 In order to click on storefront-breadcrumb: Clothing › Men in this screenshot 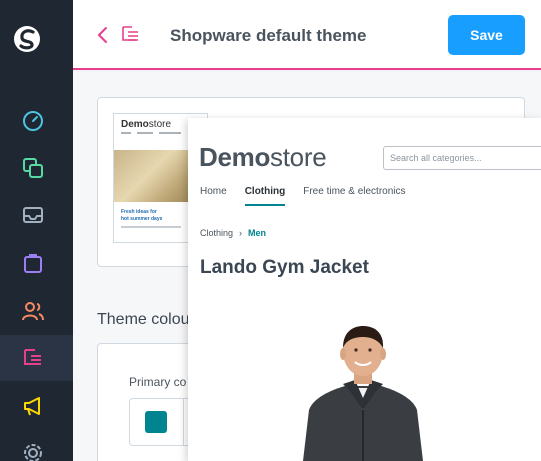, I will do `click(233, 233)`.